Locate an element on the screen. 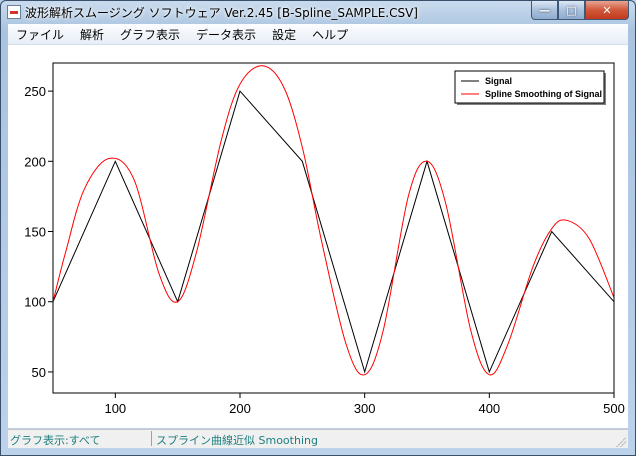  y-tick-label: 50 is located at coordinates (39, 372).